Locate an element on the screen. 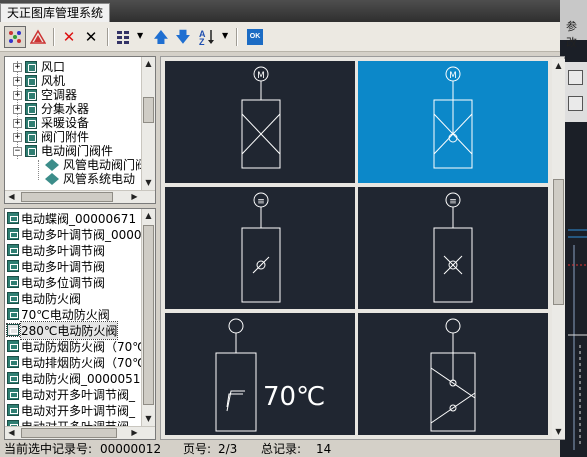 The image size is (587, 457). tree-item-valve-accessories: + 阀门附件 is located at coordinates (51, 137).